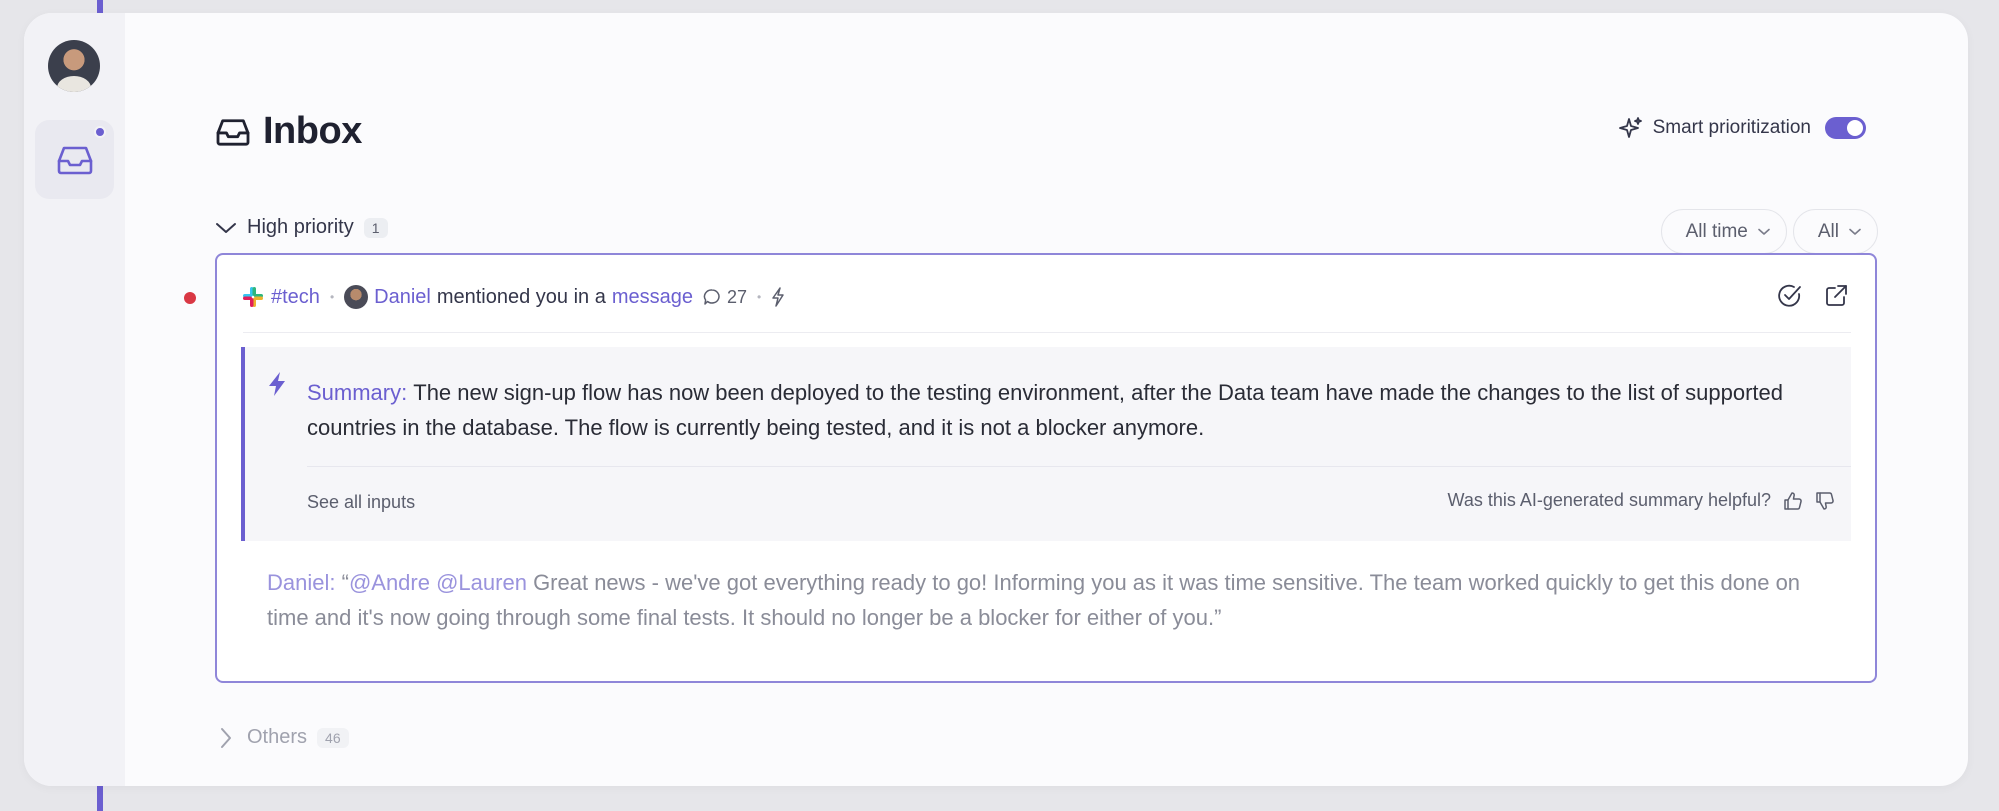  I want to click on check-circle-icon, so click(1790, 296).